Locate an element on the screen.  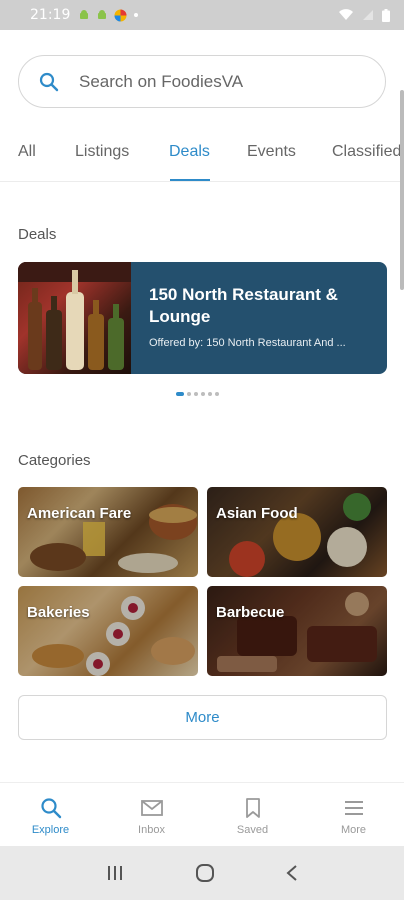
nav-label: Explore is located at coordinates (50, 830).